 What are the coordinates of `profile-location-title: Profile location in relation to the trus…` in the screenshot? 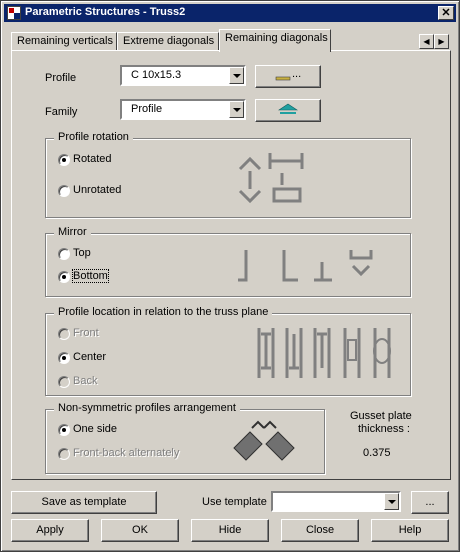 It's located at (163, 312).